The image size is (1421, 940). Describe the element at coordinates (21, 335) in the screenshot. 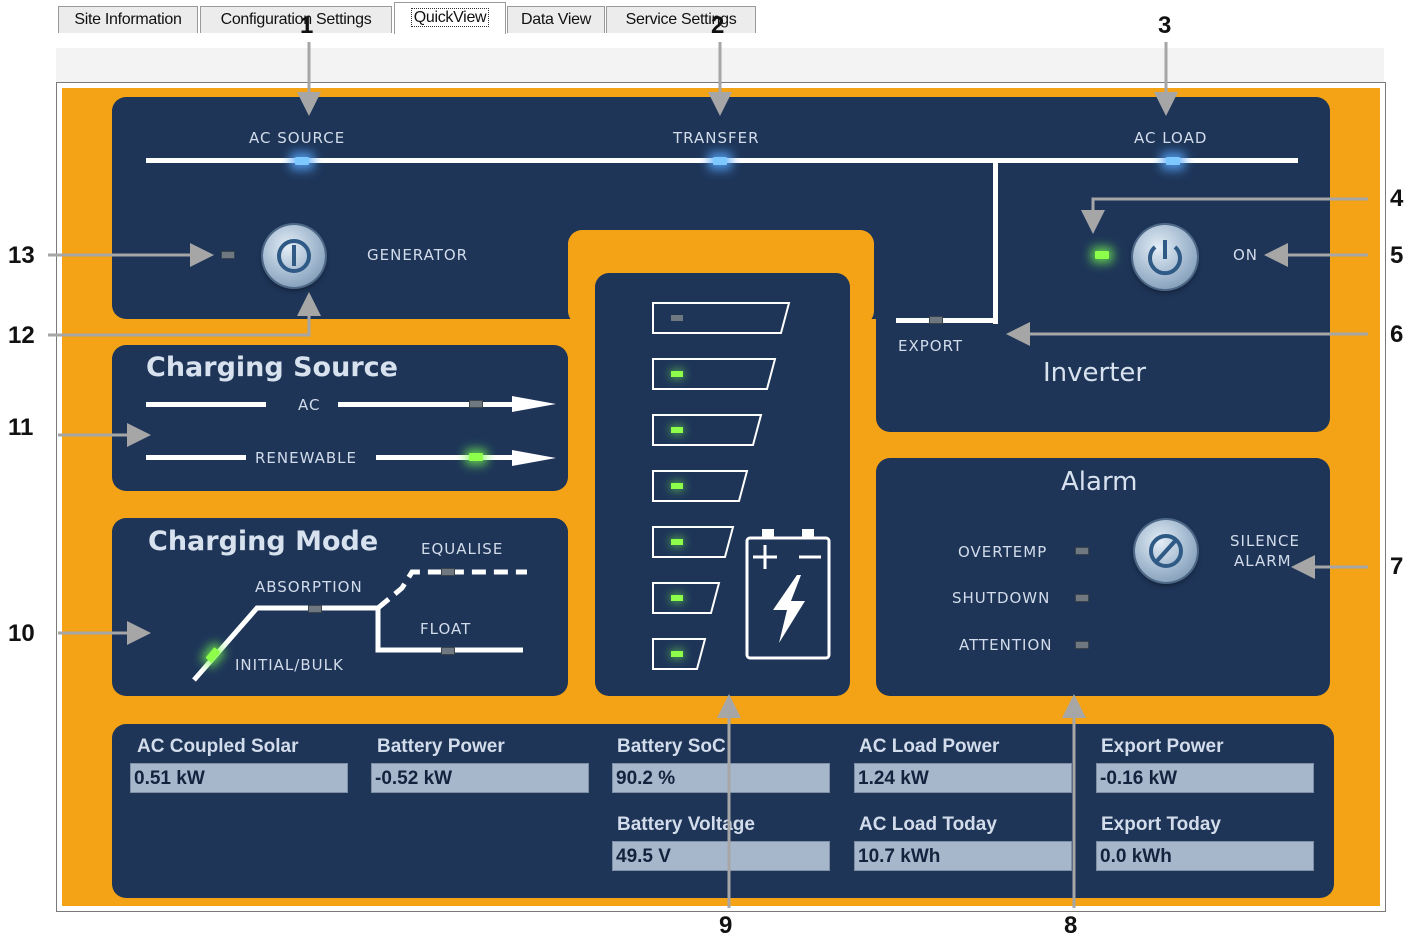

I see `callout-12: 12` at that location.